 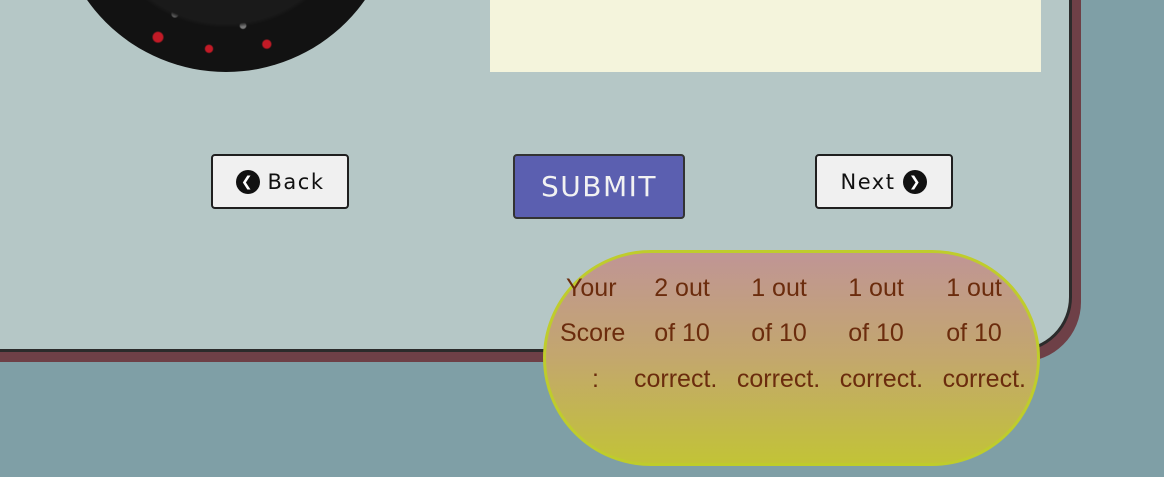 What do you see at coordinates (247, 181) in the screenshot?
I see `chevron-left-circle-icon: ❮` at bounding box center [247, 181].